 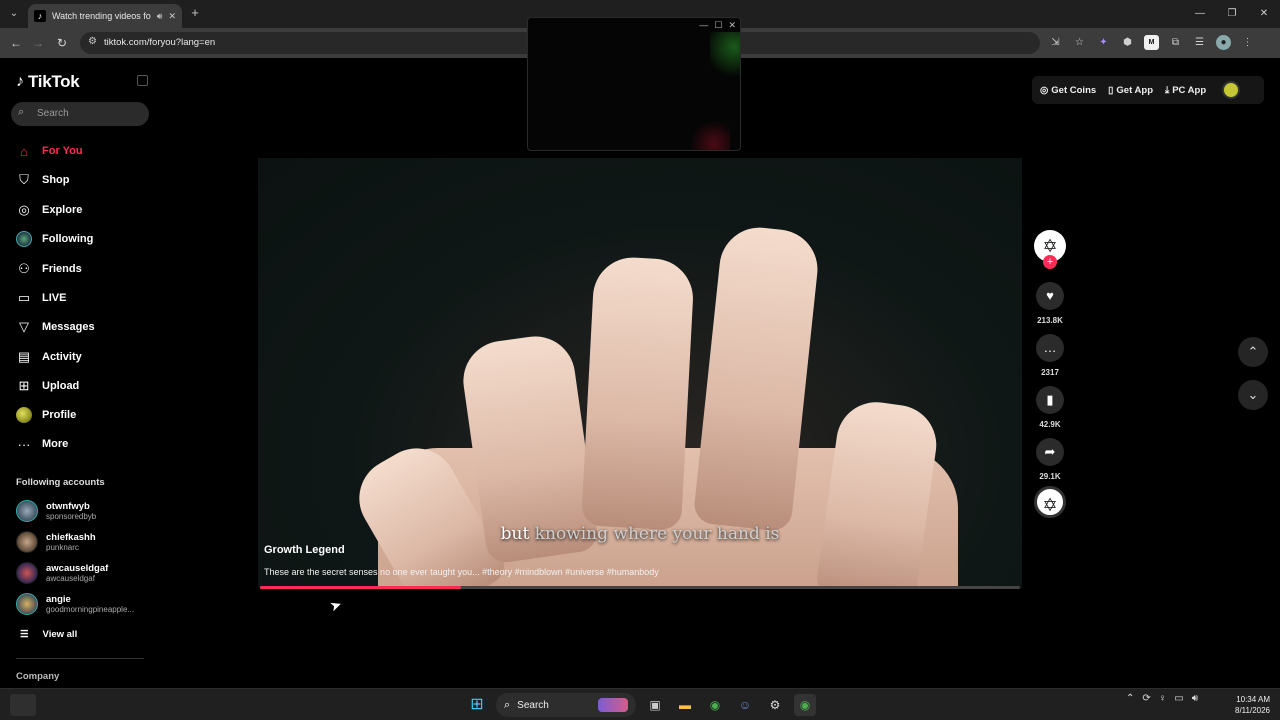 I want to click on microphone-icon: ♀, so click(x=1163, y=698).